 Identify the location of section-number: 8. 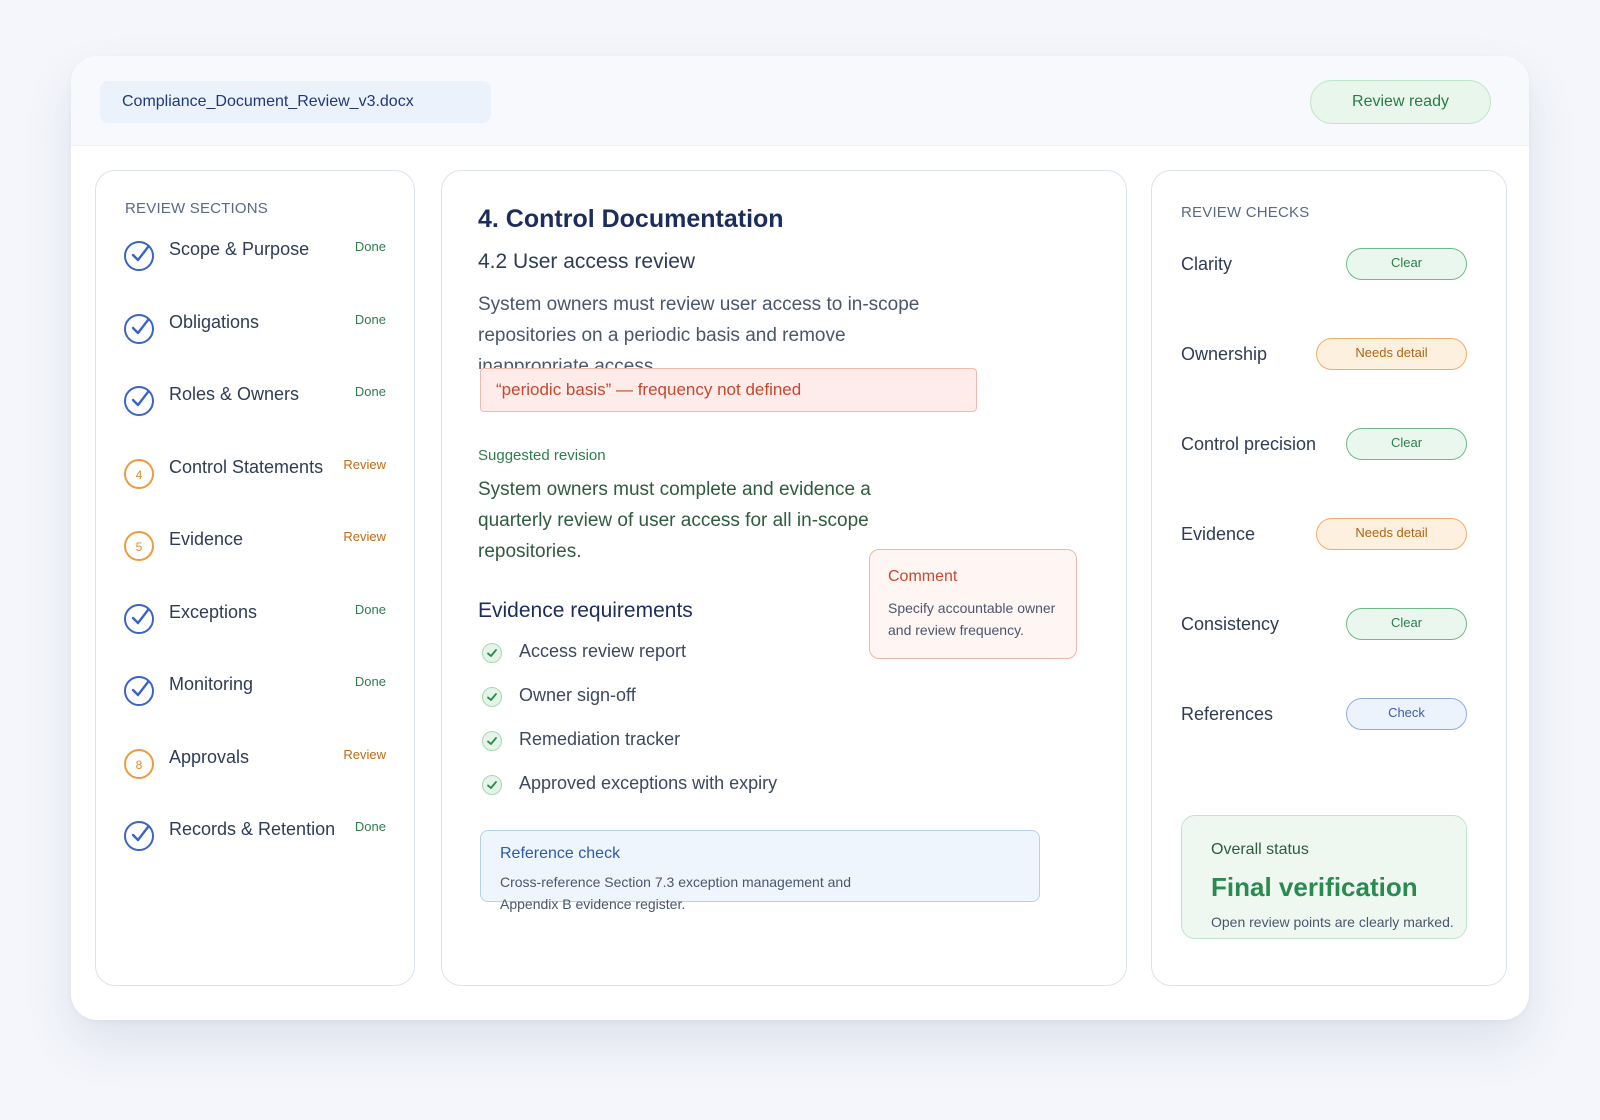
(139, 765).